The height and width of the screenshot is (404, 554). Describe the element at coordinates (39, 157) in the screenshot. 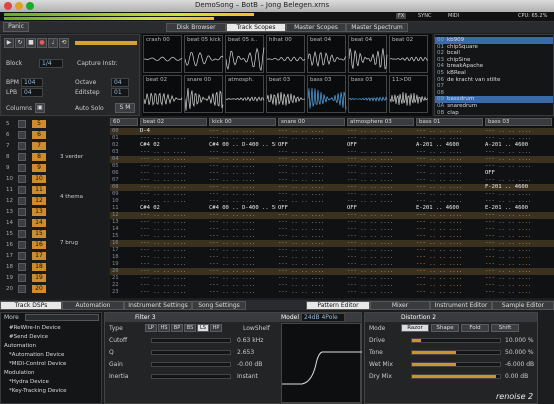

I see `sequence-pattern-number: 8` at that location.